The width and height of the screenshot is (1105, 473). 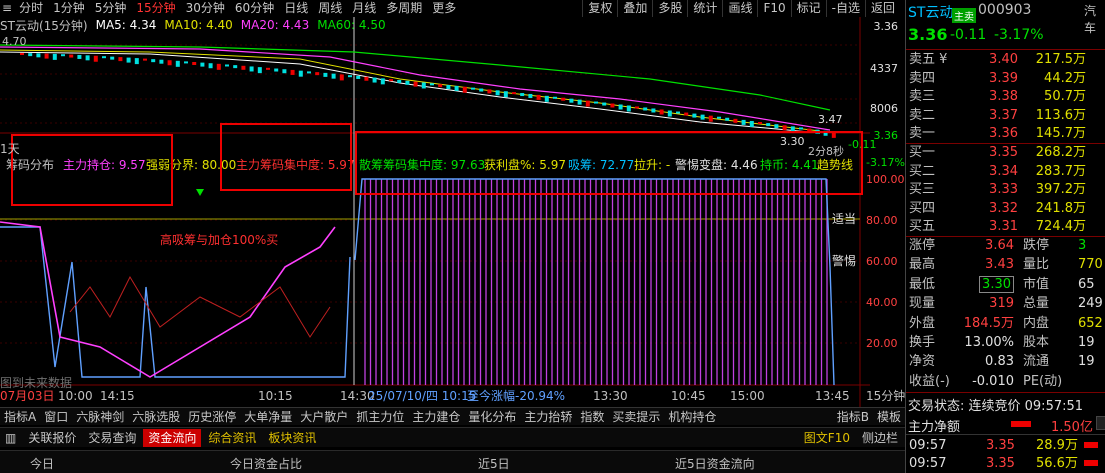 I want to click on period-tab-2: 5分钟, so click(x=111, y=8).